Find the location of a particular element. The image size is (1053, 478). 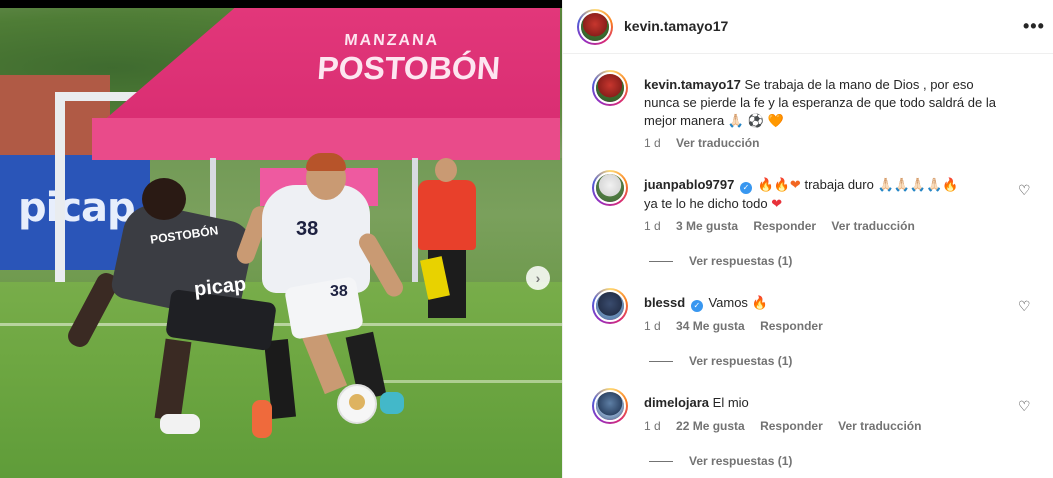

player1-head is located at coordinates (164, 199).